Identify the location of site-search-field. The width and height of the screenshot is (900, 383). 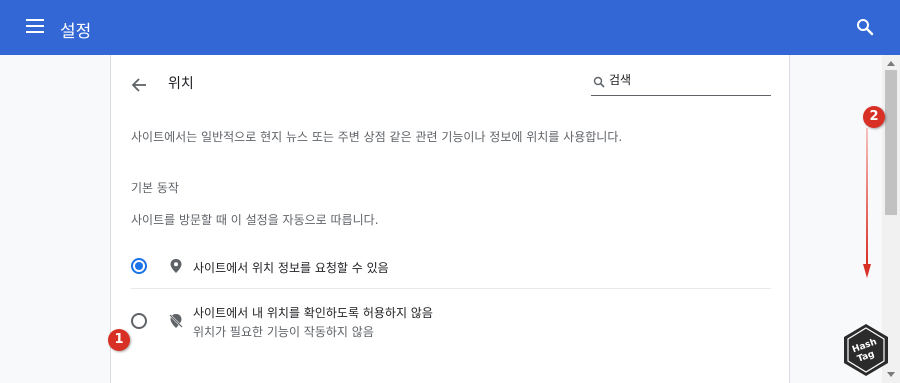
(681, 83).